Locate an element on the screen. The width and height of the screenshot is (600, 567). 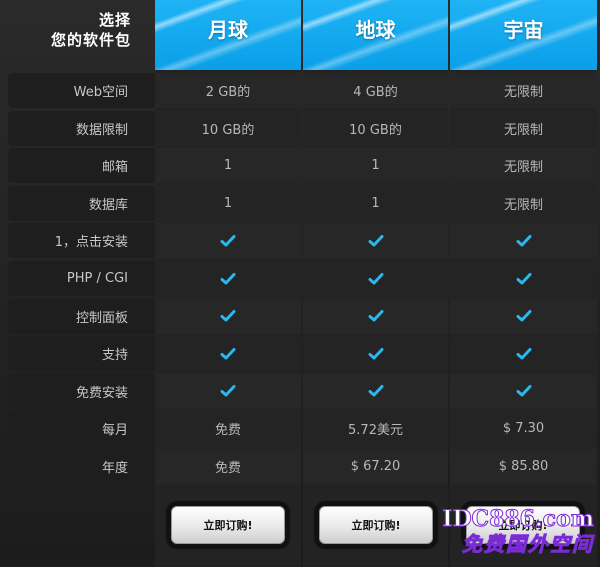
row-value: $ 85.80 is located at coordinates (523, 466).